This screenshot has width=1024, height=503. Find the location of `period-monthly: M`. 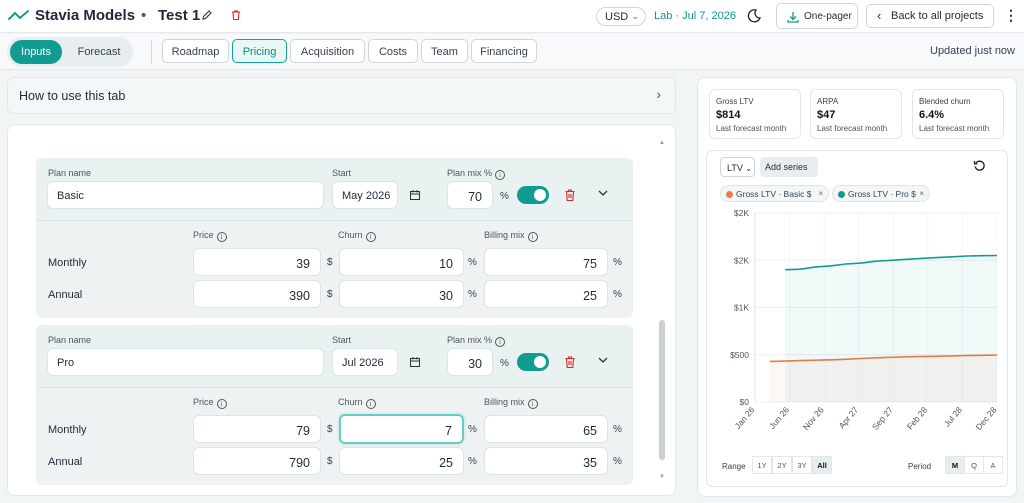

period-monthly: M is located at coordinates (955, 465).